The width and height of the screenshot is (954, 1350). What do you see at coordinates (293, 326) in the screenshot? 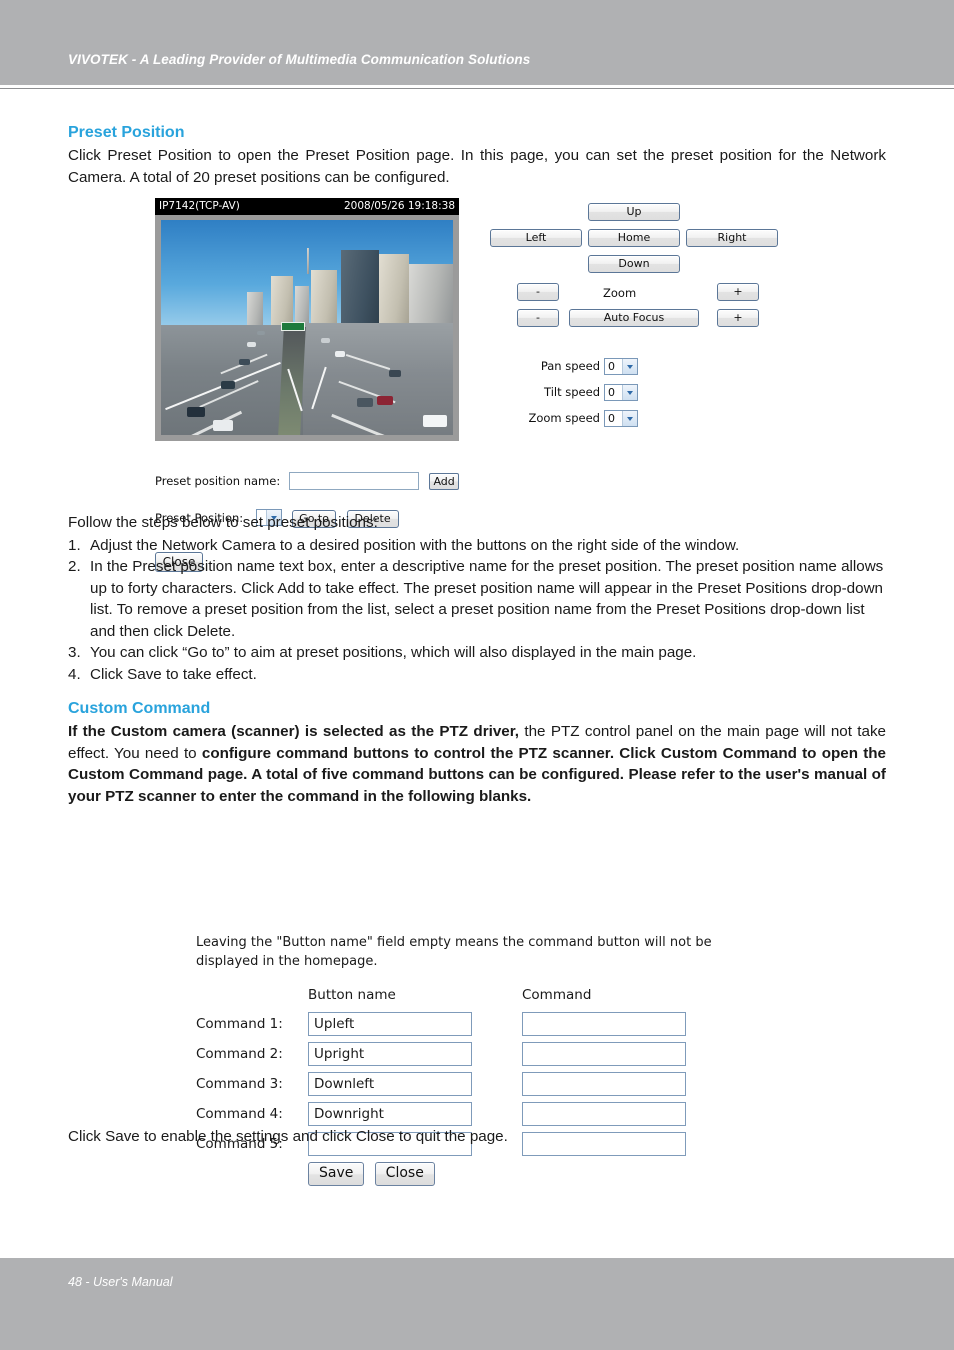
I see `scene-road-sign` at bounding box center [293, 326].